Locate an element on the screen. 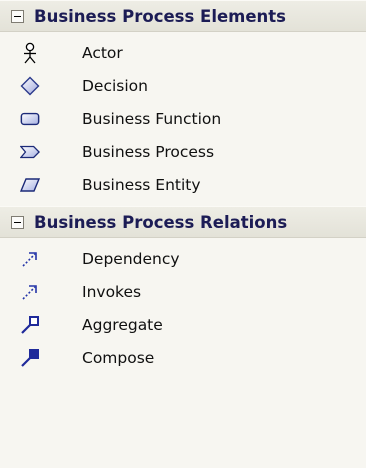 The height and width of the screenshot is (468, 366). item-label: Decision is located at coordinates (115, 85).